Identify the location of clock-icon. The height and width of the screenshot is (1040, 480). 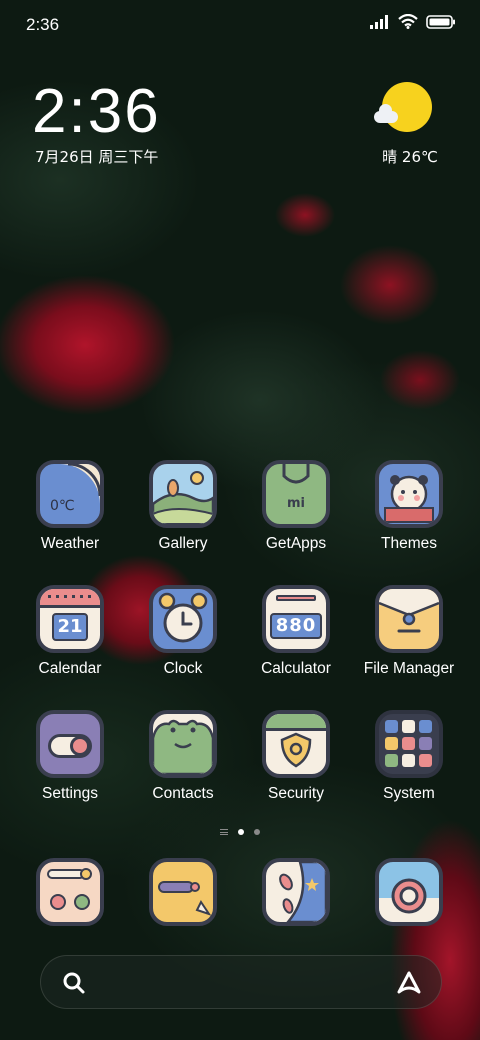
(183, 619).